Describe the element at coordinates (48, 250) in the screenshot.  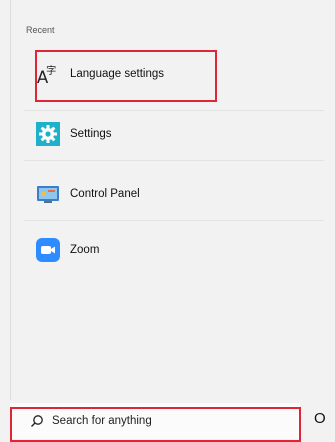
I see `zoom-icon` at that location.